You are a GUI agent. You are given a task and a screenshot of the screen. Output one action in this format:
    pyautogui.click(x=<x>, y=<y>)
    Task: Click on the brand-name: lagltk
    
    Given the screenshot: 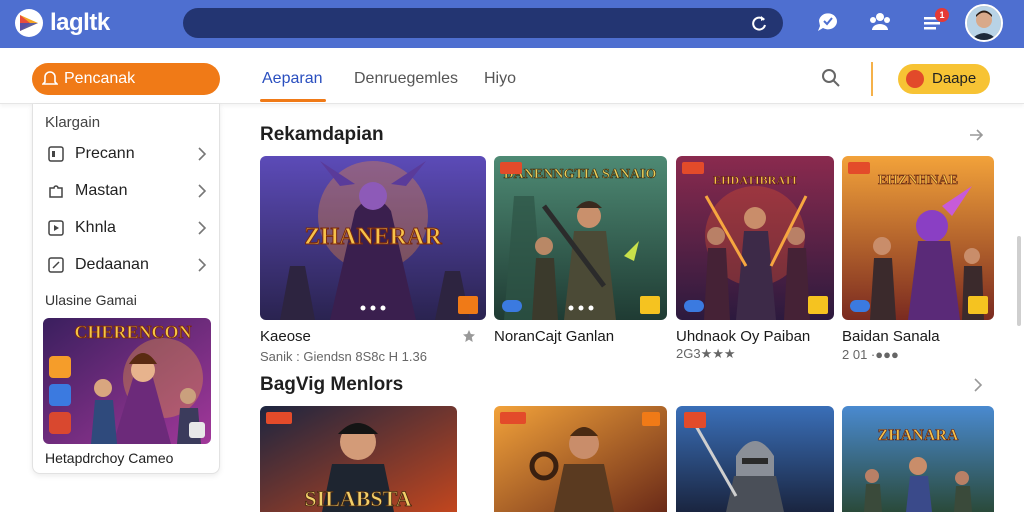 What is the action you would take?
    pyautogui.click(x=80, y=22)
    